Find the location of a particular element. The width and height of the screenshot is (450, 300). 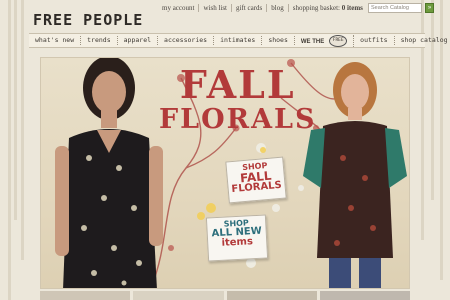

gift-cards-link: gift cards is located at coordinates (250, 8).